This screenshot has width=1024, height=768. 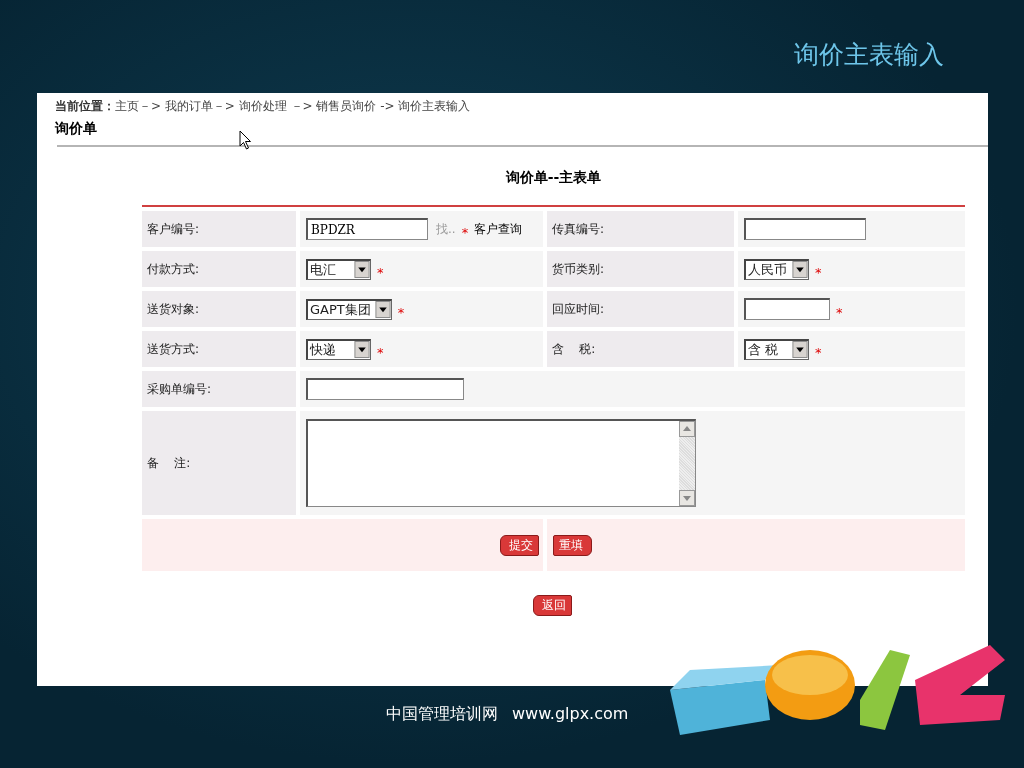 I want to click on page-heading: 询价单, so click(x=76, y=128).